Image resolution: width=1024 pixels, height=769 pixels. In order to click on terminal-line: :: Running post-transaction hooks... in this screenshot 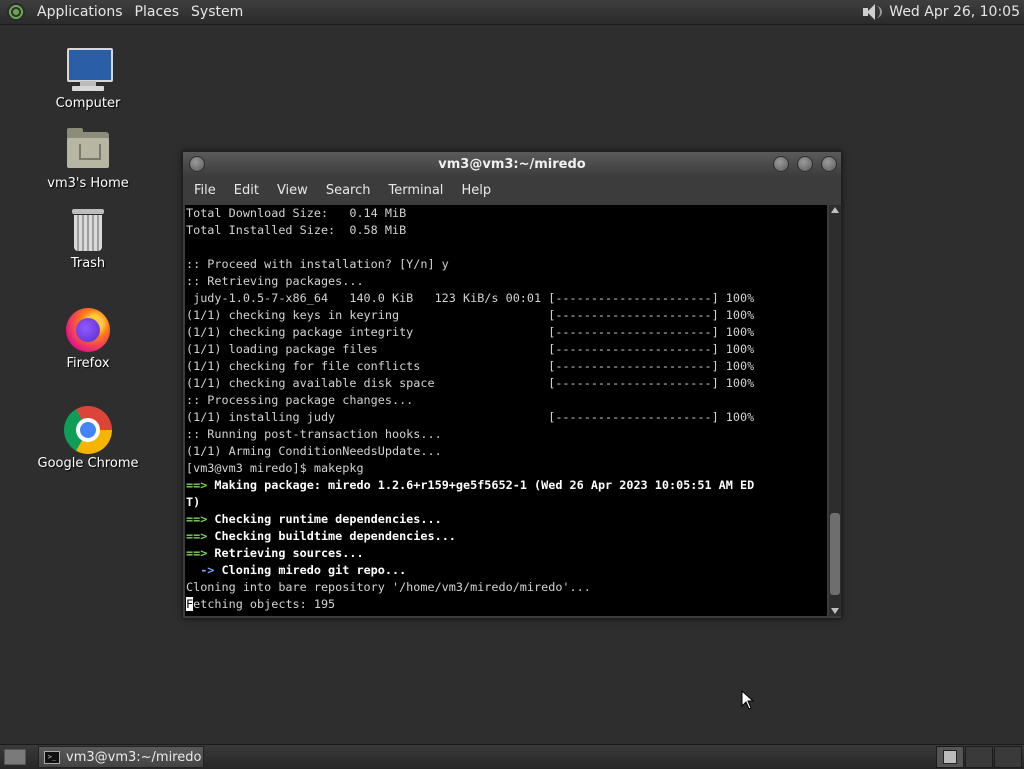, I will do `click(314, 434)`.